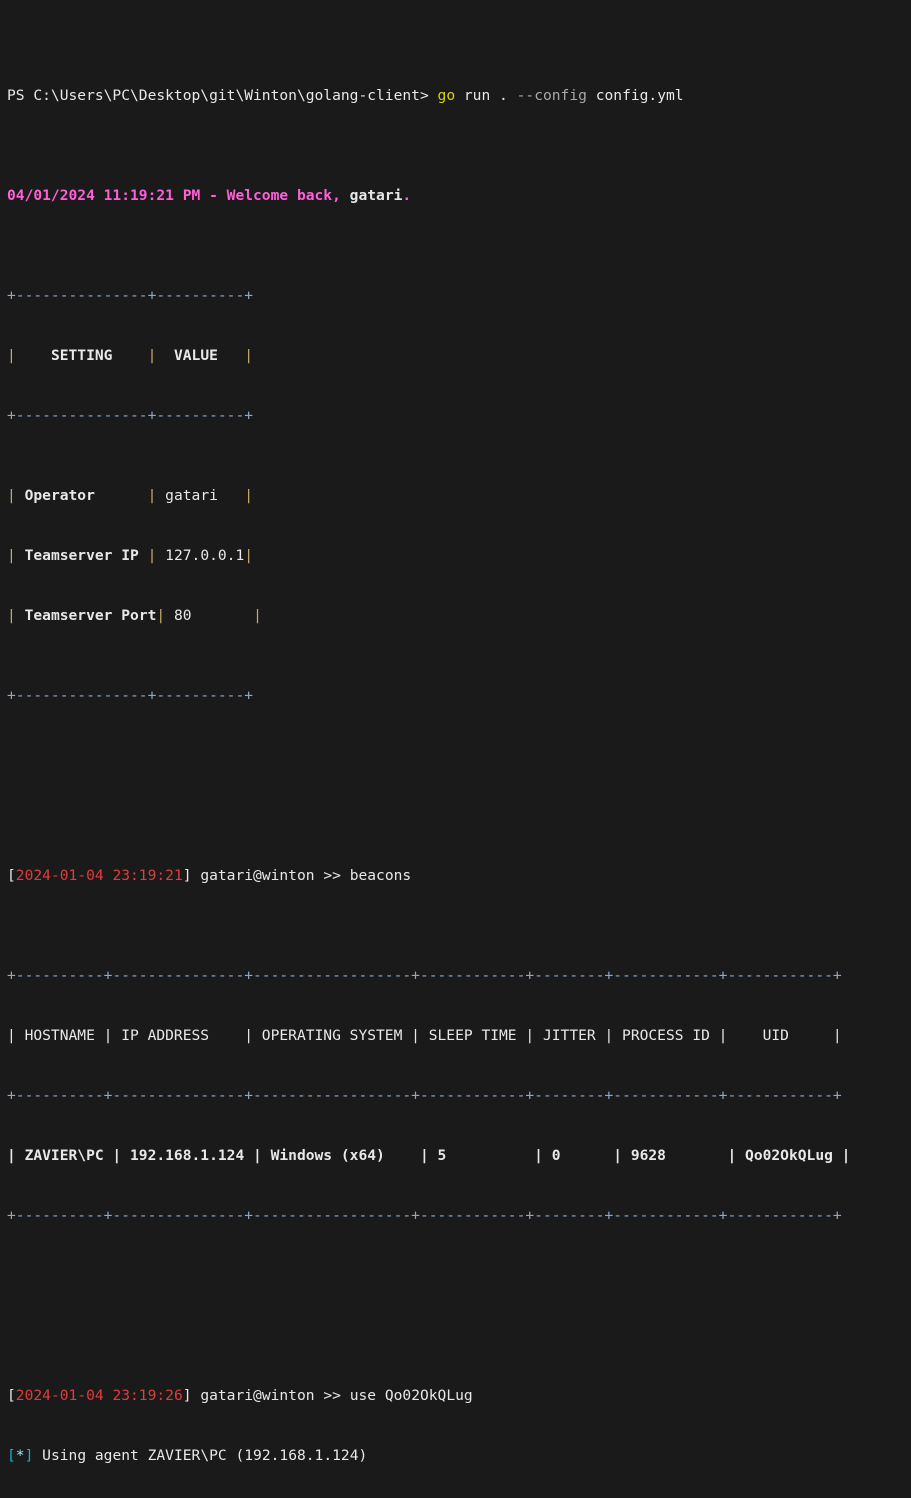 The image size is (911, 1498). I want to click on typed-command-beacons: beacons, so click(376, 875).